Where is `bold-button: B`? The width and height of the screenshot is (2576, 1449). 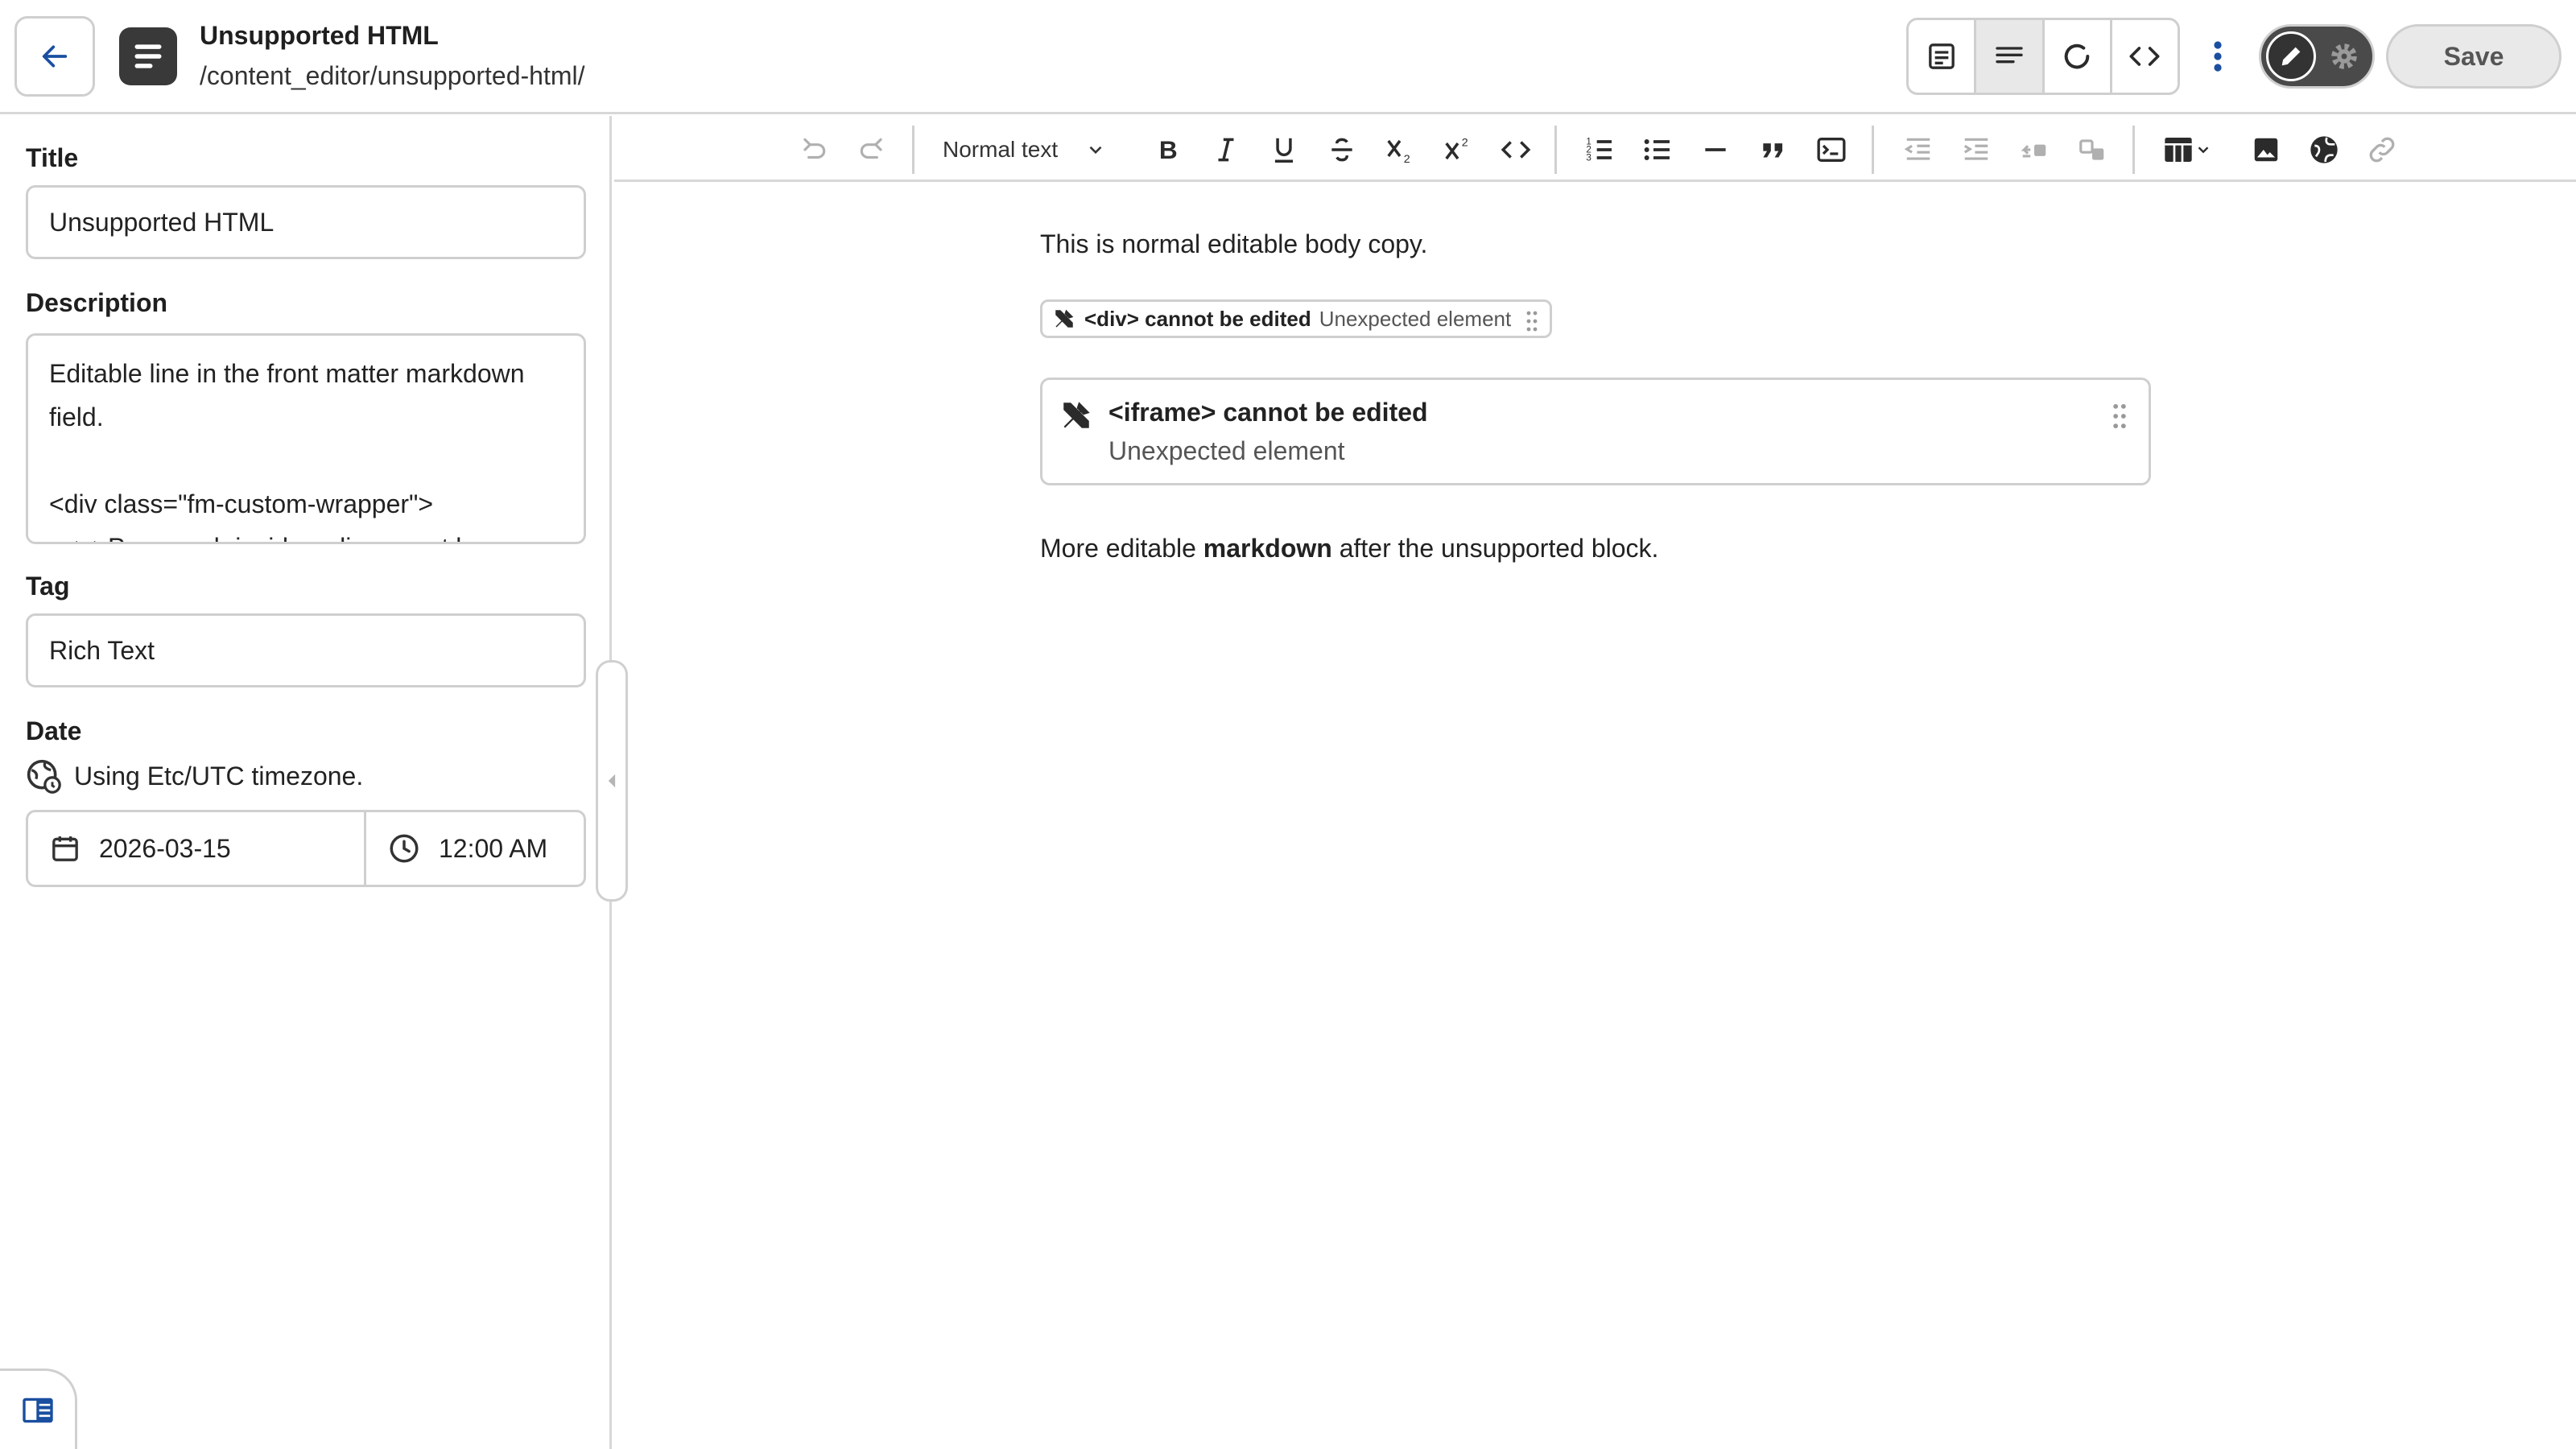 bold-button: B is located at coordinates (1168, 149).